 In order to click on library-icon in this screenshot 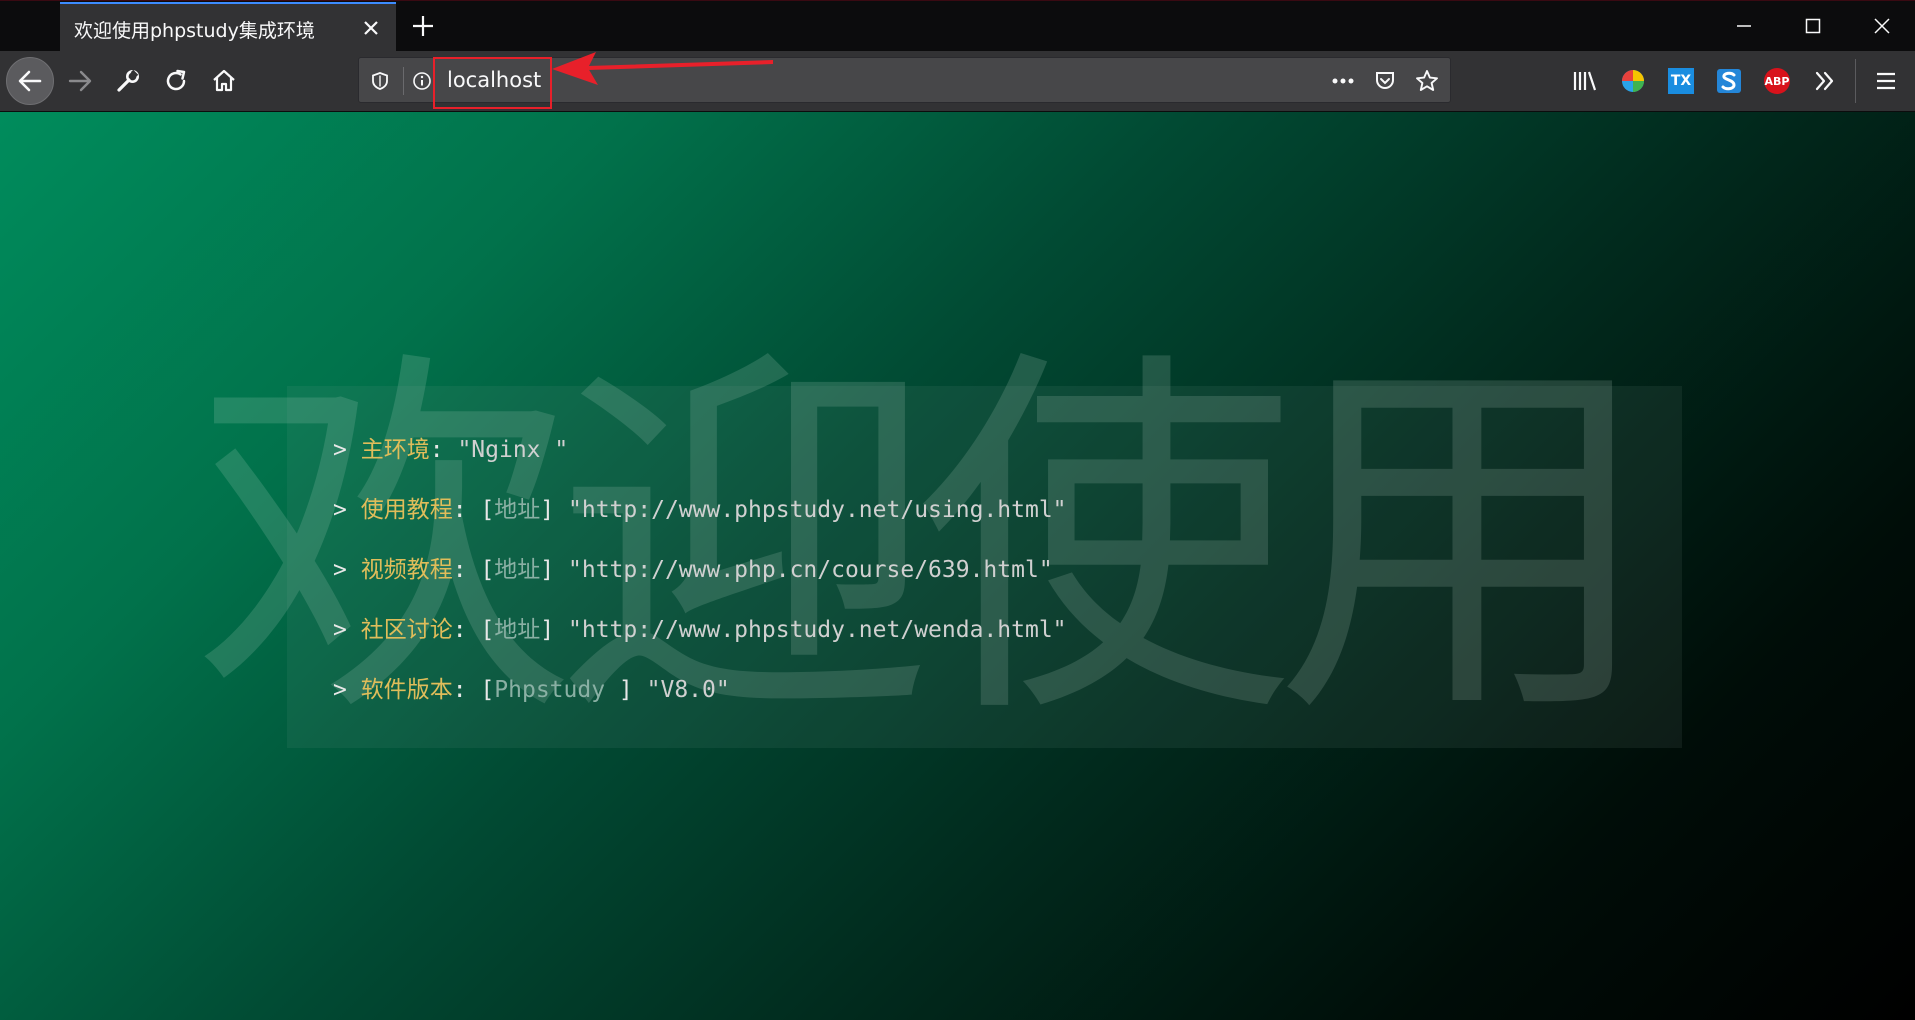, I will do `click(1585, 81)`.